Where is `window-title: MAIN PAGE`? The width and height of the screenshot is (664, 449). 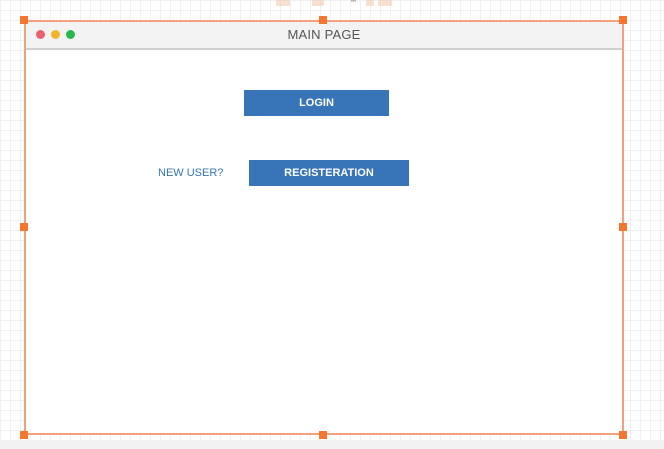
window-title: MAIN PAGE is located at coordinates (324, 34).